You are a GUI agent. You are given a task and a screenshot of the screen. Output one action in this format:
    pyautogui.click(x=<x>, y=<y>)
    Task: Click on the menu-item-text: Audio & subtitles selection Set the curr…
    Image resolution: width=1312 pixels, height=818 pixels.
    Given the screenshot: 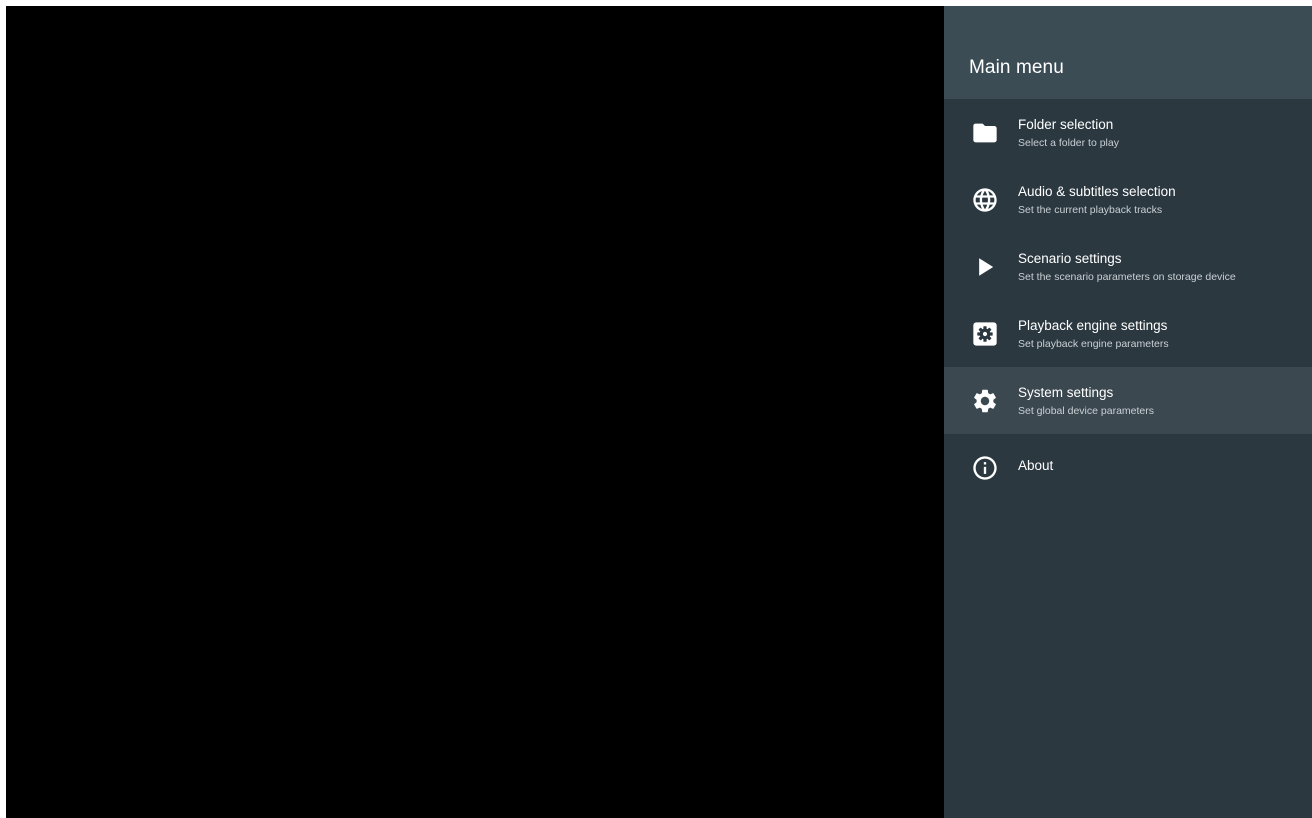 What is the action you would take?
    pyautogui.click(x=1097, y=200)
    